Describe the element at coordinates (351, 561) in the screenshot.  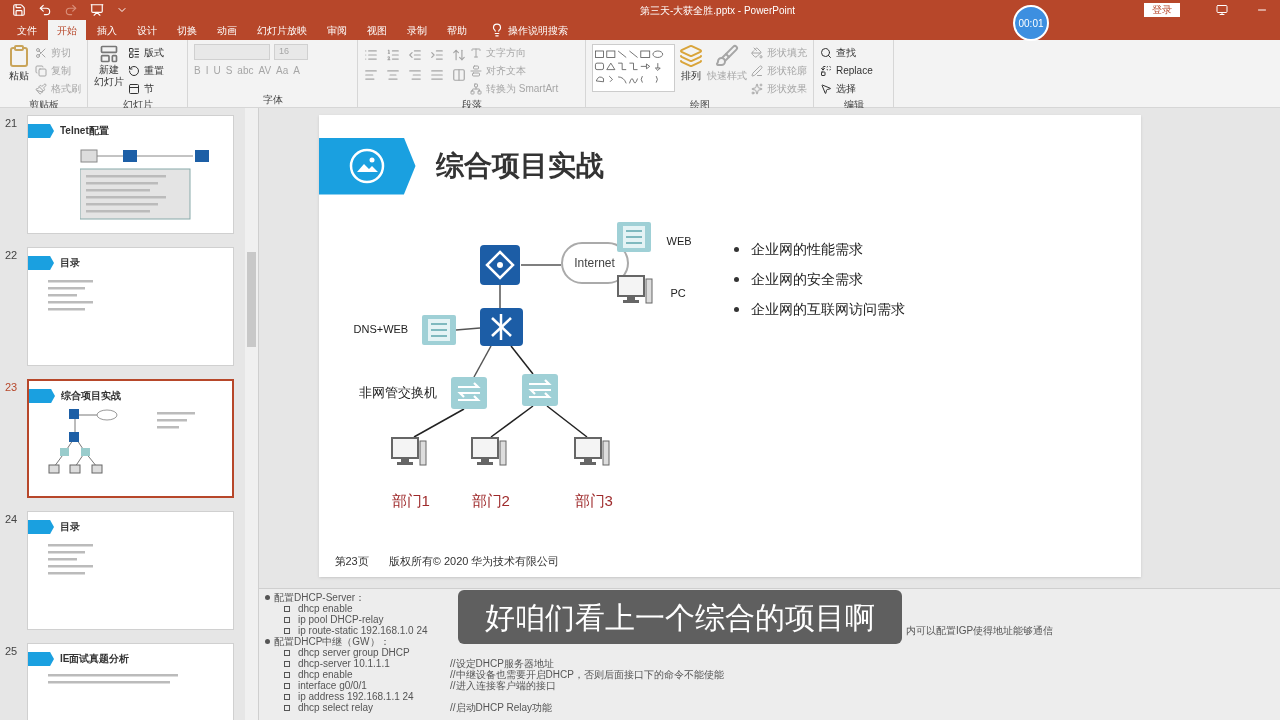
I see `page-number: 第23页` at that location.